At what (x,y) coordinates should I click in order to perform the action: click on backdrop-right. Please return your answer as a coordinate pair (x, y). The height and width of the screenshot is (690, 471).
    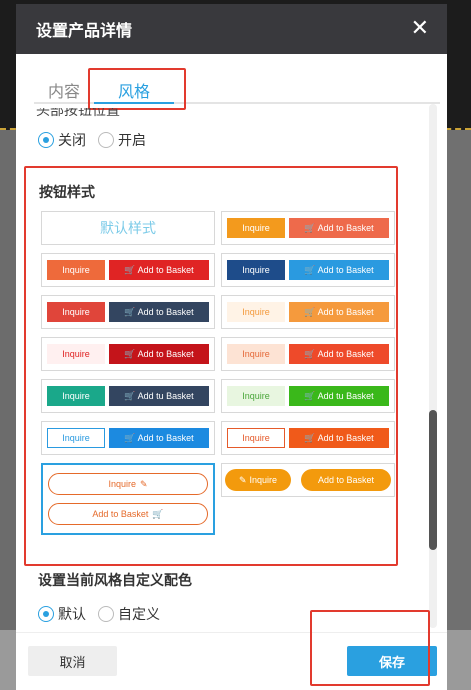
    Looking at the image, I should click on (459, 410).